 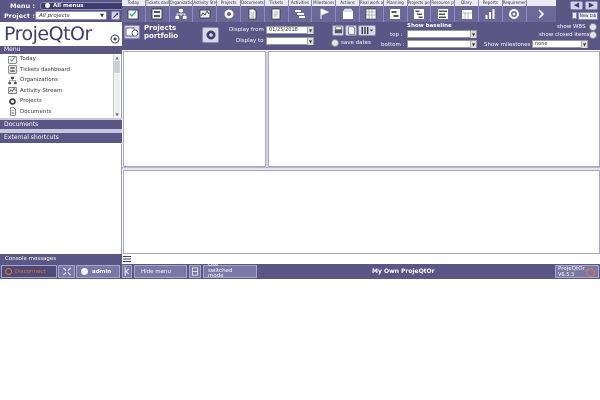 I want to click on sidebar-item-today: Today, so click(x=60, y=59).